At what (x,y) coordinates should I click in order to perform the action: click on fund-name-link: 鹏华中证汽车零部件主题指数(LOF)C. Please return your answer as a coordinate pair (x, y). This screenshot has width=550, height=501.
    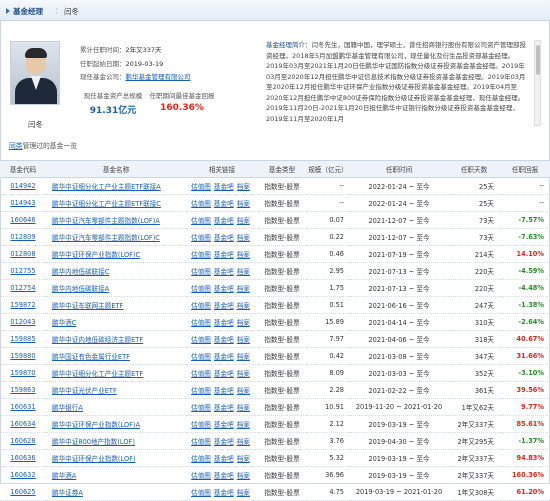
    Looking at the image, I should click on (106, 238).